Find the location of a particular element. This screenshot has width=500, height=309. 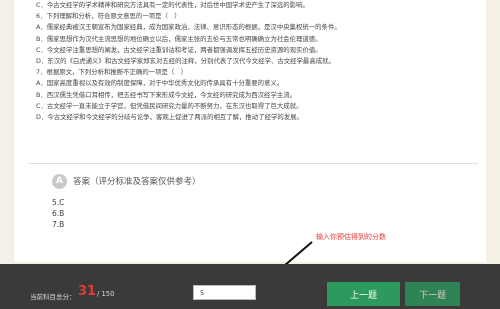

score-input is located at coordinates (224, 292).